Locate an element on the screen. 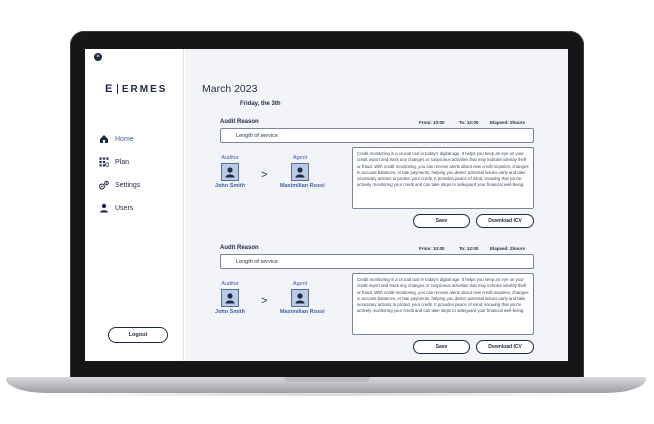 Image resolution: width=654 pixels, height=424 pixels. brand-text: ERMES is located at coordinates (144, 89).